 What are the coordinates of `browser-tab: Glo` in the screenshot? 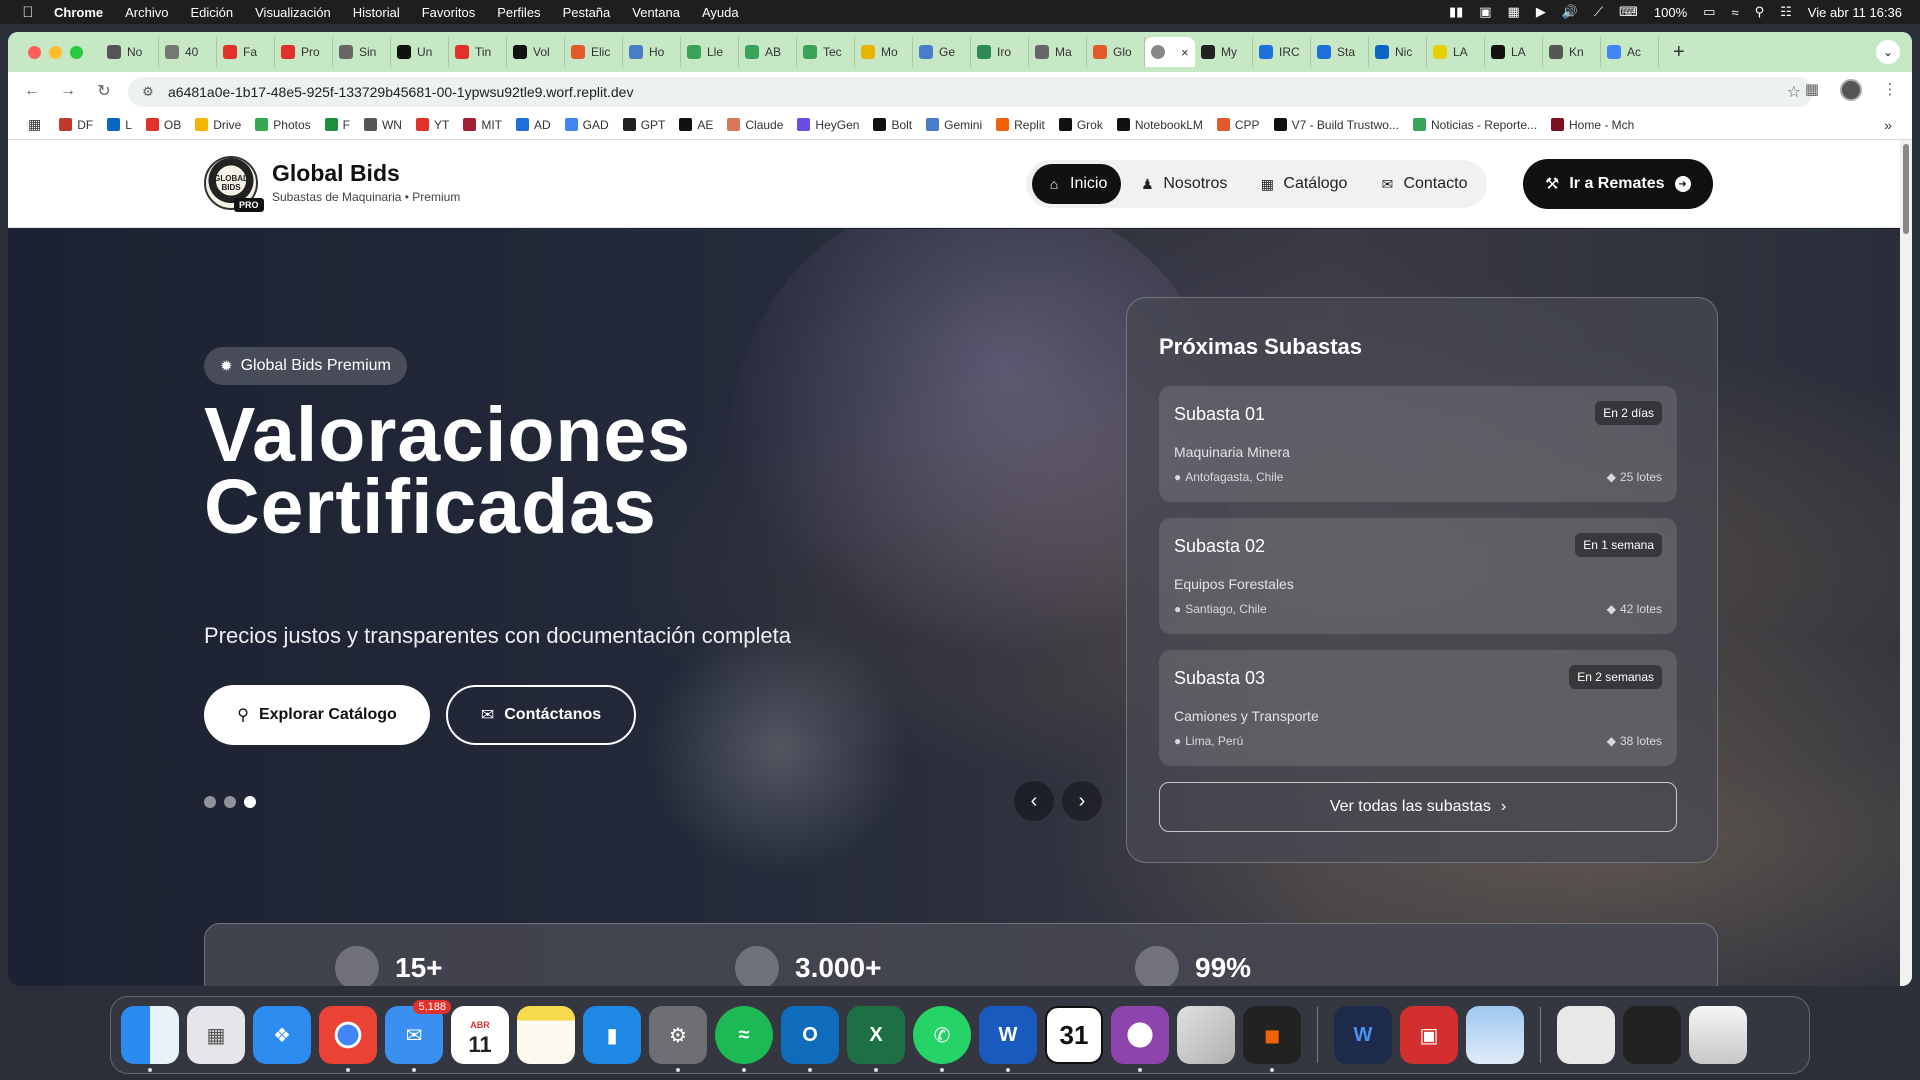 It's located at (1116, 52).